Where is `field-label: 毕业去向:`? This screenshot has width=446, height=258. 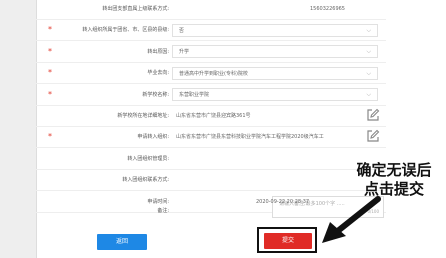 field-label: 毕业去向: is located at coordinates (158, 73).